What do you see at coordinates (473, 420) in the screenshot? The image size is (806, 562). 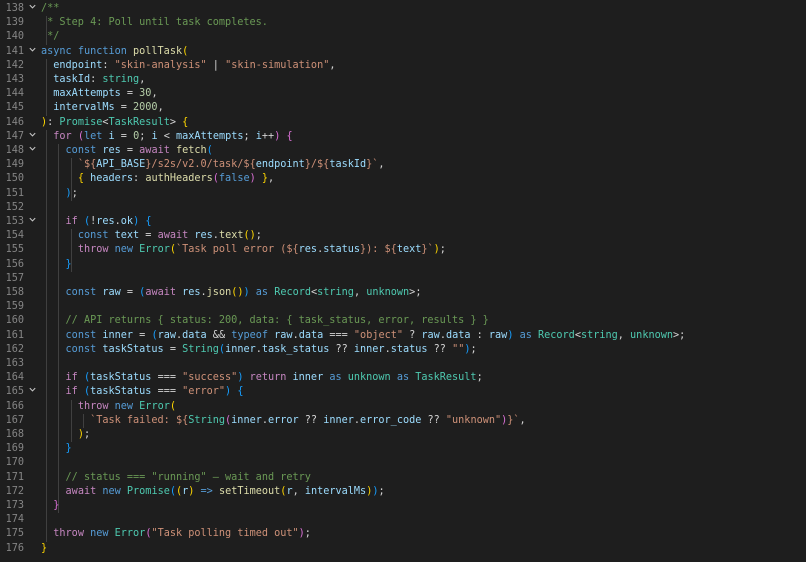 I see `code-token: "unknown"` at bounding box center [473, 420].